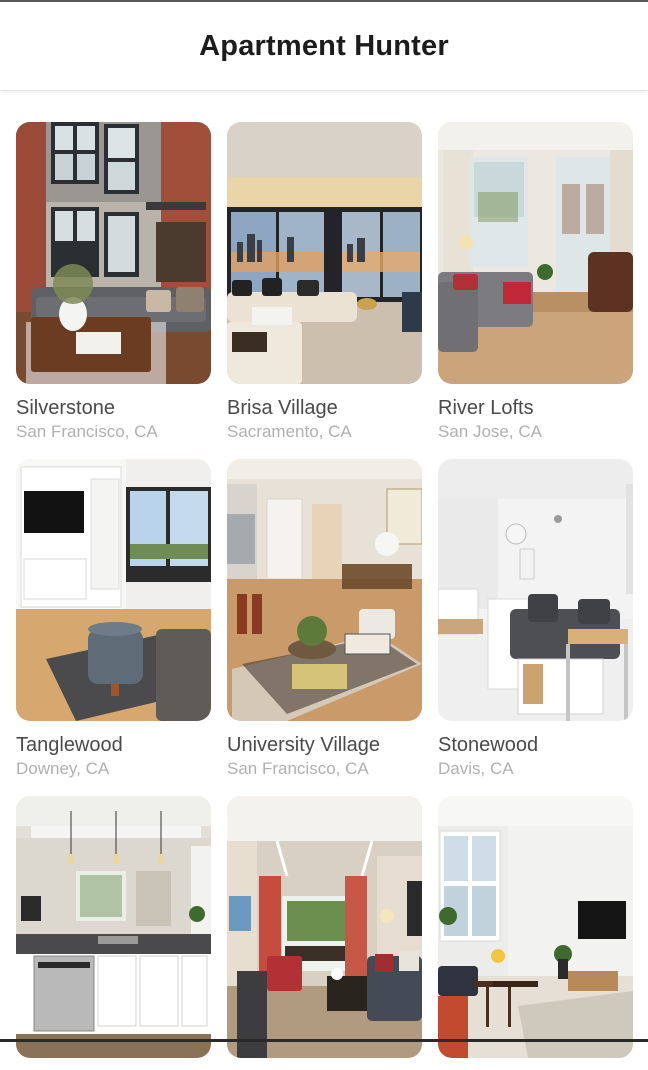  What do you see at coordinates (486, 408) in the screenshot?
I see `listing-name: River Lofts` at bounding box center [486, 408].